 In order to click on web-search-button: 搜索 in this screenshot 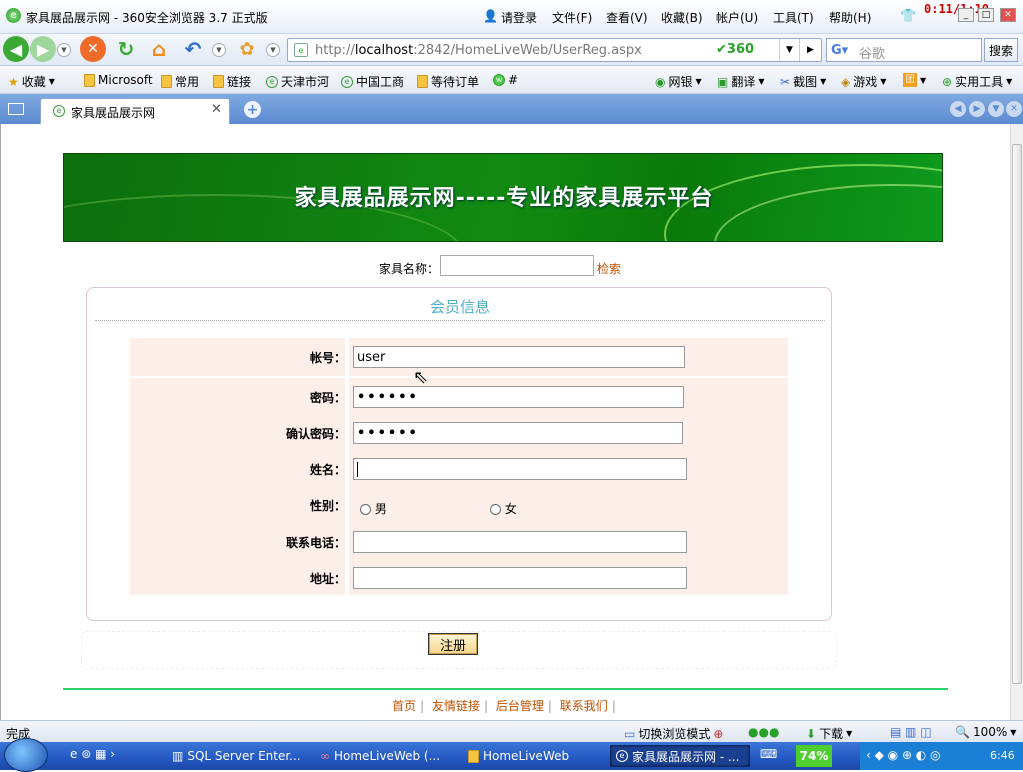, I will do `click(1001, 50)`.